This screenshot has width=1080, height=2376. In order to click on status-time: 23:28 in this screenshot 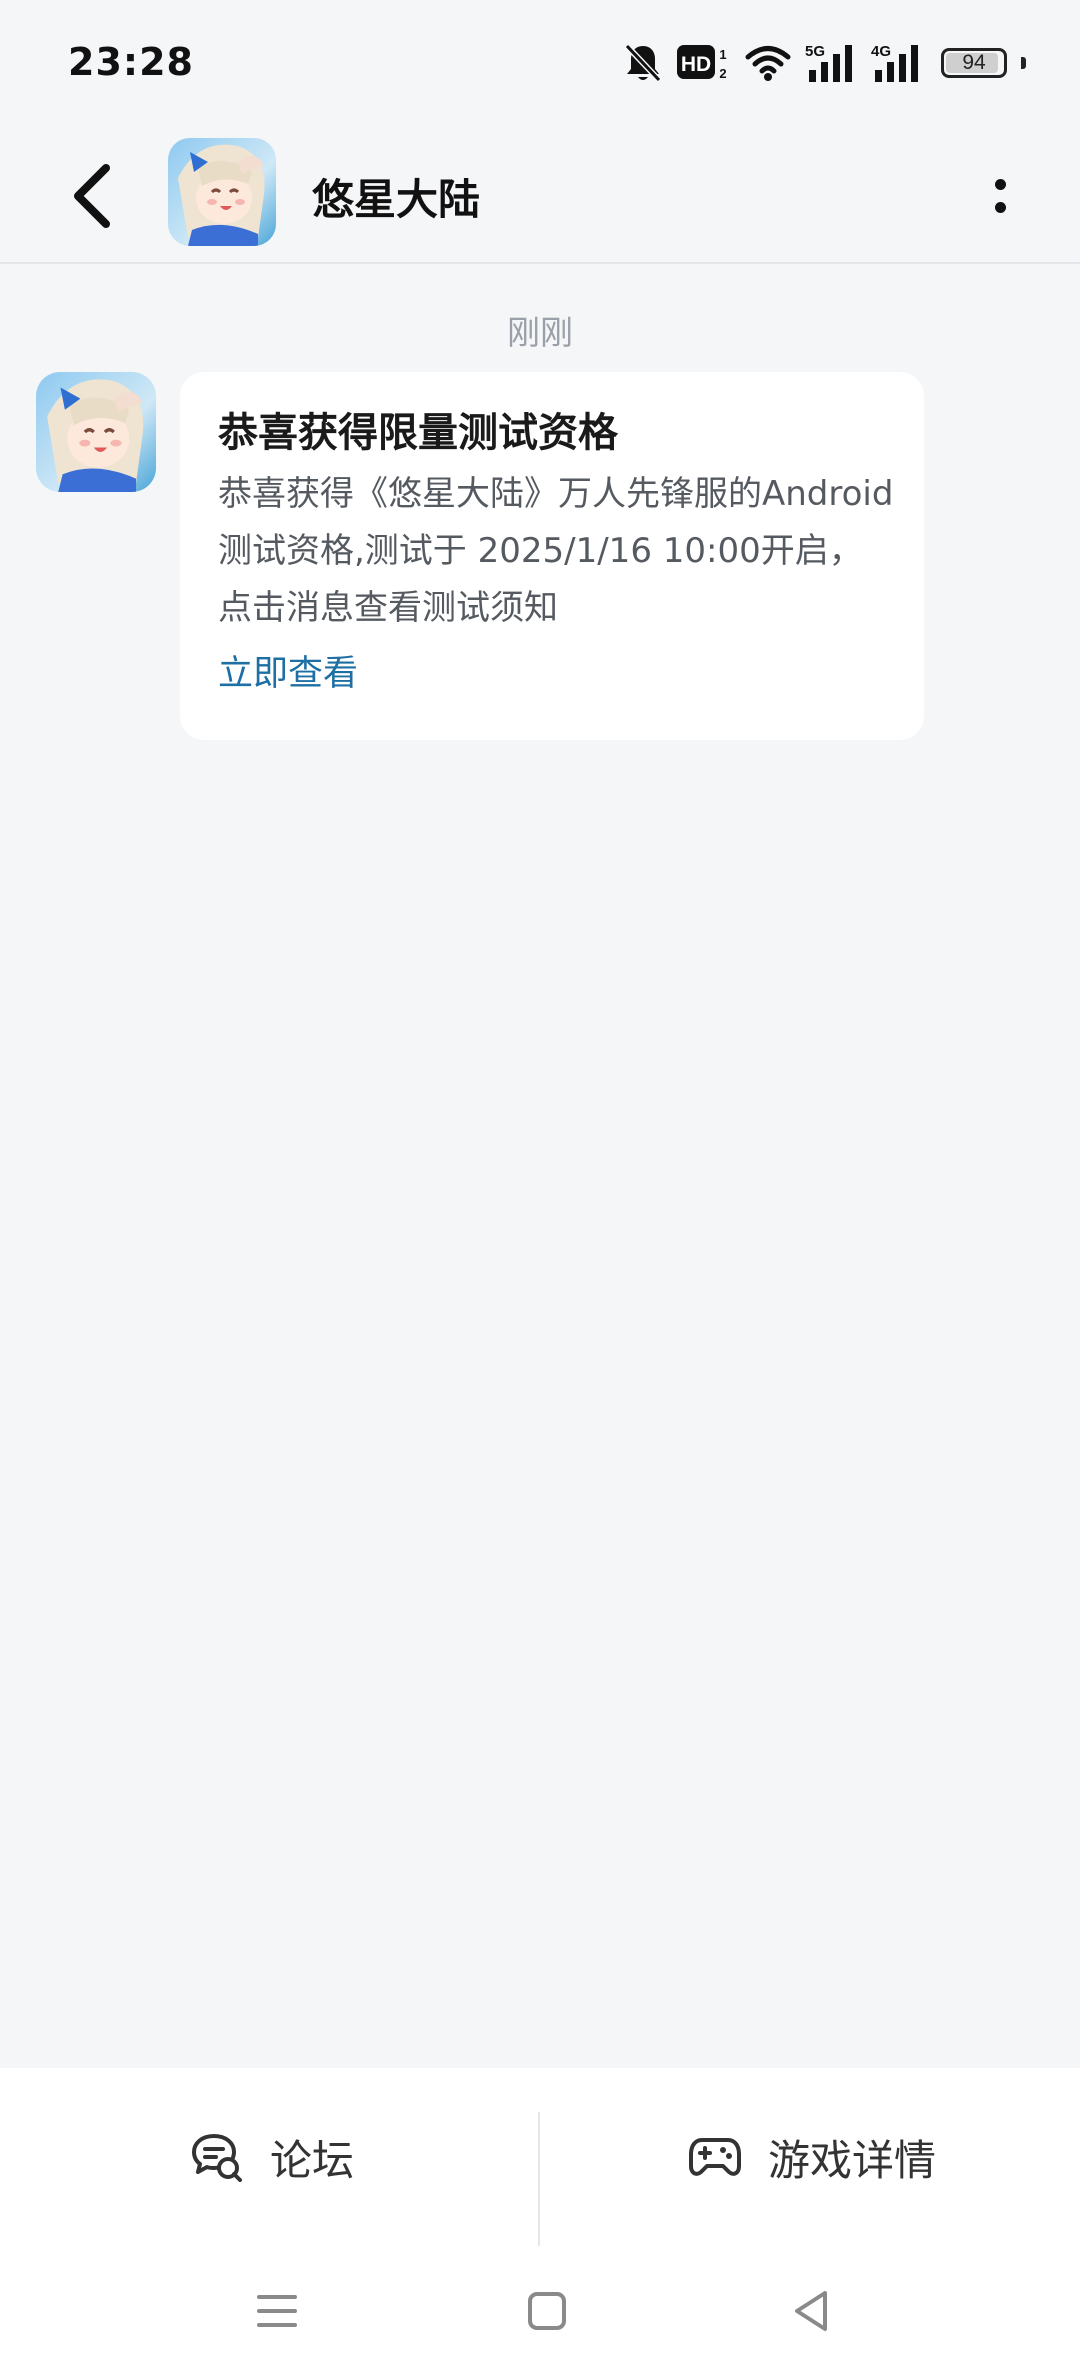, I will do `click(131, 62)`.